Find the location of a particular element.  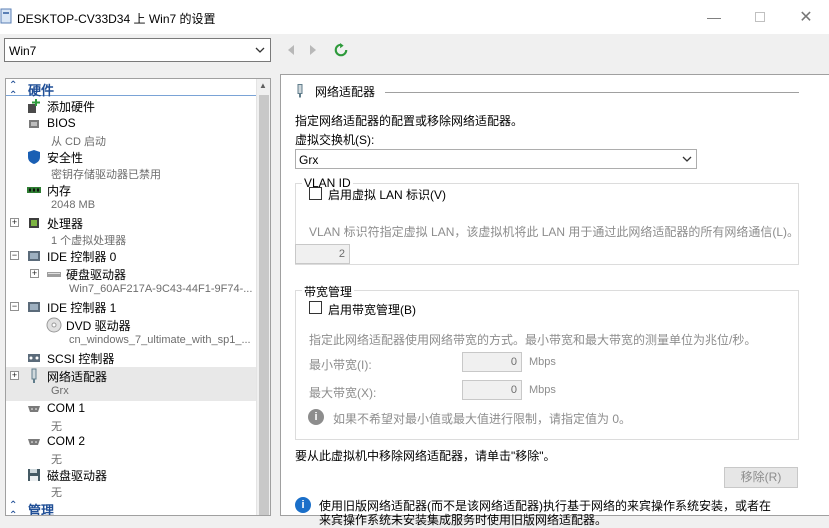

enable-vlan-checkbox is located at coordinates (315, 193).